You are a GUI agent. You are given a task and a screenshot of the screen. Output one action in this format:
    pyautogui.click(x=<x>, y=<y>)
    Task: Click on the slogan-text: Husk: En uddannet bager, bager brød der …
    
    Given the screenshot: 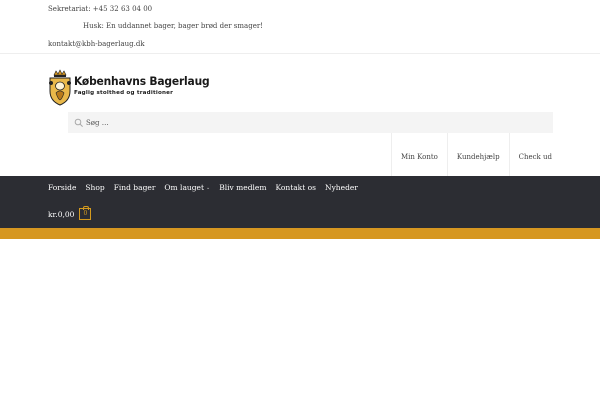 What is the action you would take?
    pyautogui.click(x=173, y=26)
    